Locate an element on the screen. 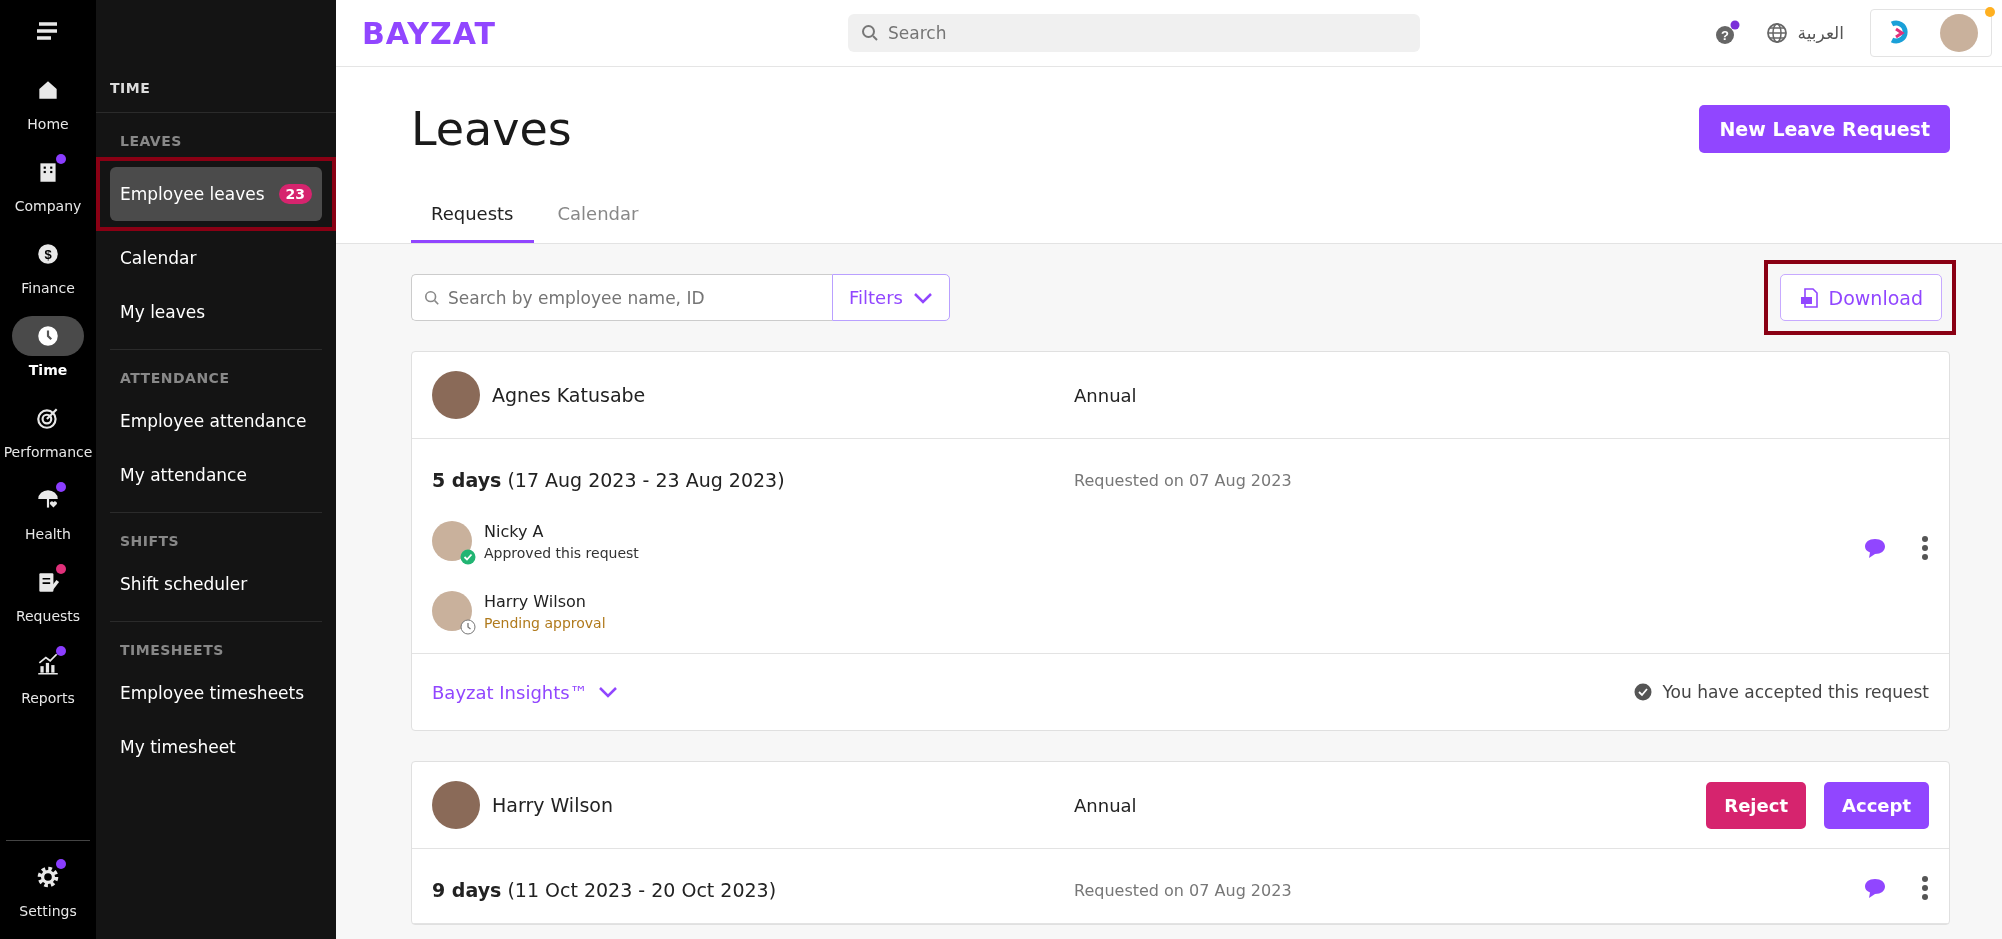 This screenshot has height=939, width=2002. nav-item: $ Finance is located at coordinates (48, 275).